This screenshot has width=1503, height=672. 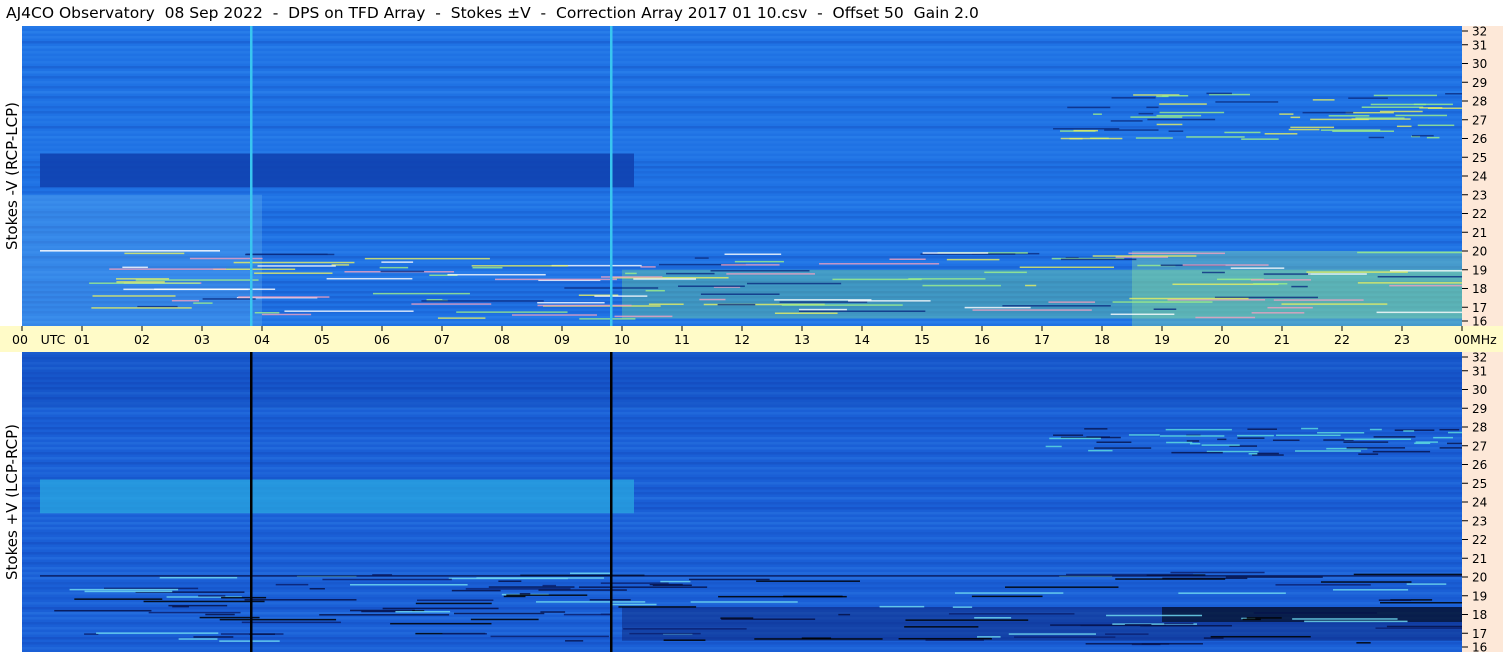 I want to click on frequency-tick-label: 20, so click(x=1479, y=252).